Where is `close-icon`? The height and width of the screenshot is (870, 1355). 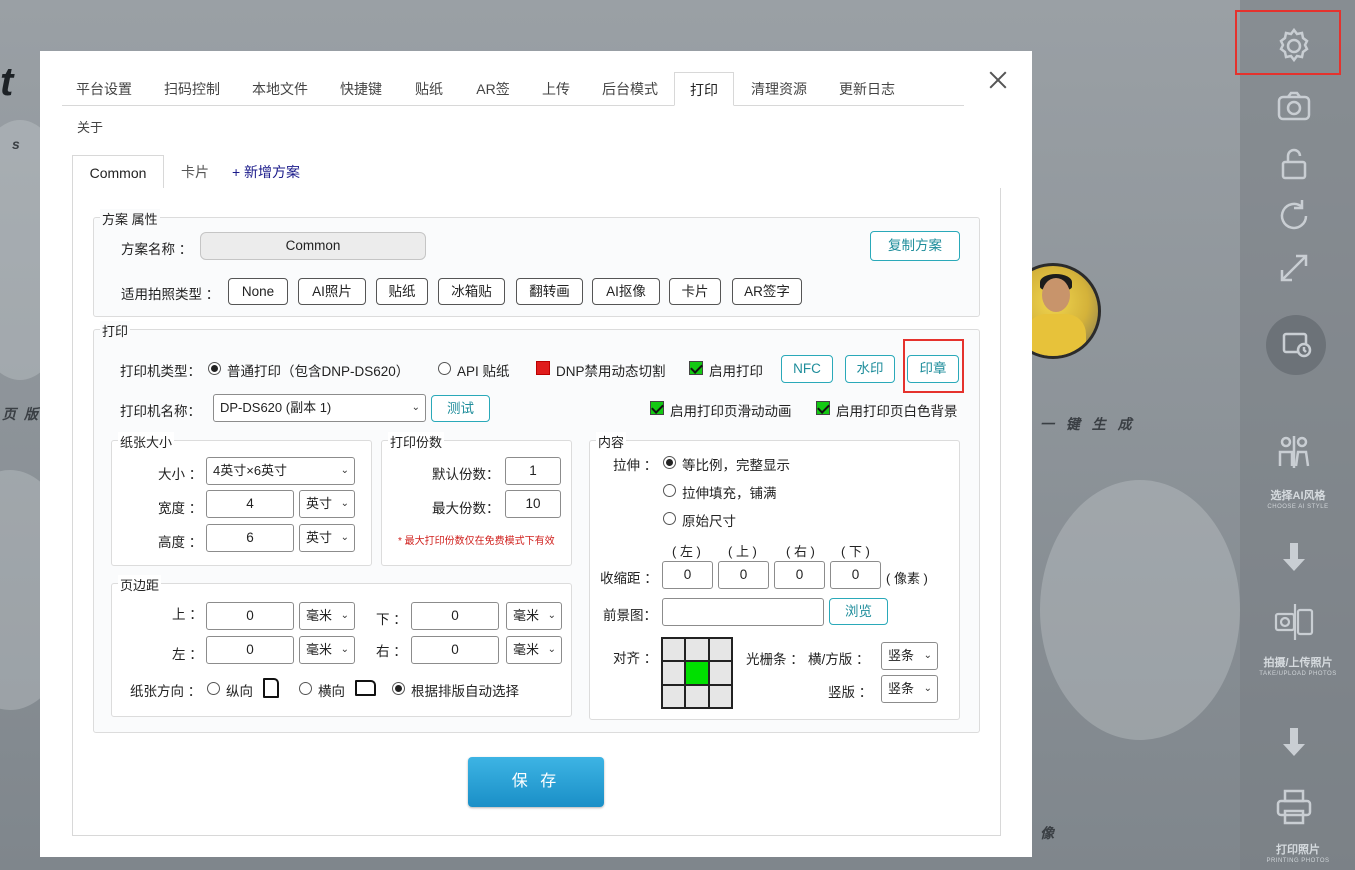
close-icon is located at coordinates (998, 80).